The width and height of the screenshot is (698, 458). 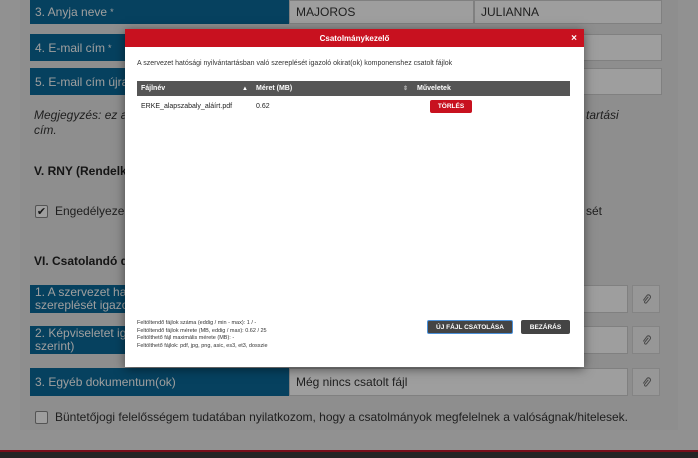 I want to click on file-name: ERKE_alapszabaly_aláírt.pdf, so click(x=186, y=106).